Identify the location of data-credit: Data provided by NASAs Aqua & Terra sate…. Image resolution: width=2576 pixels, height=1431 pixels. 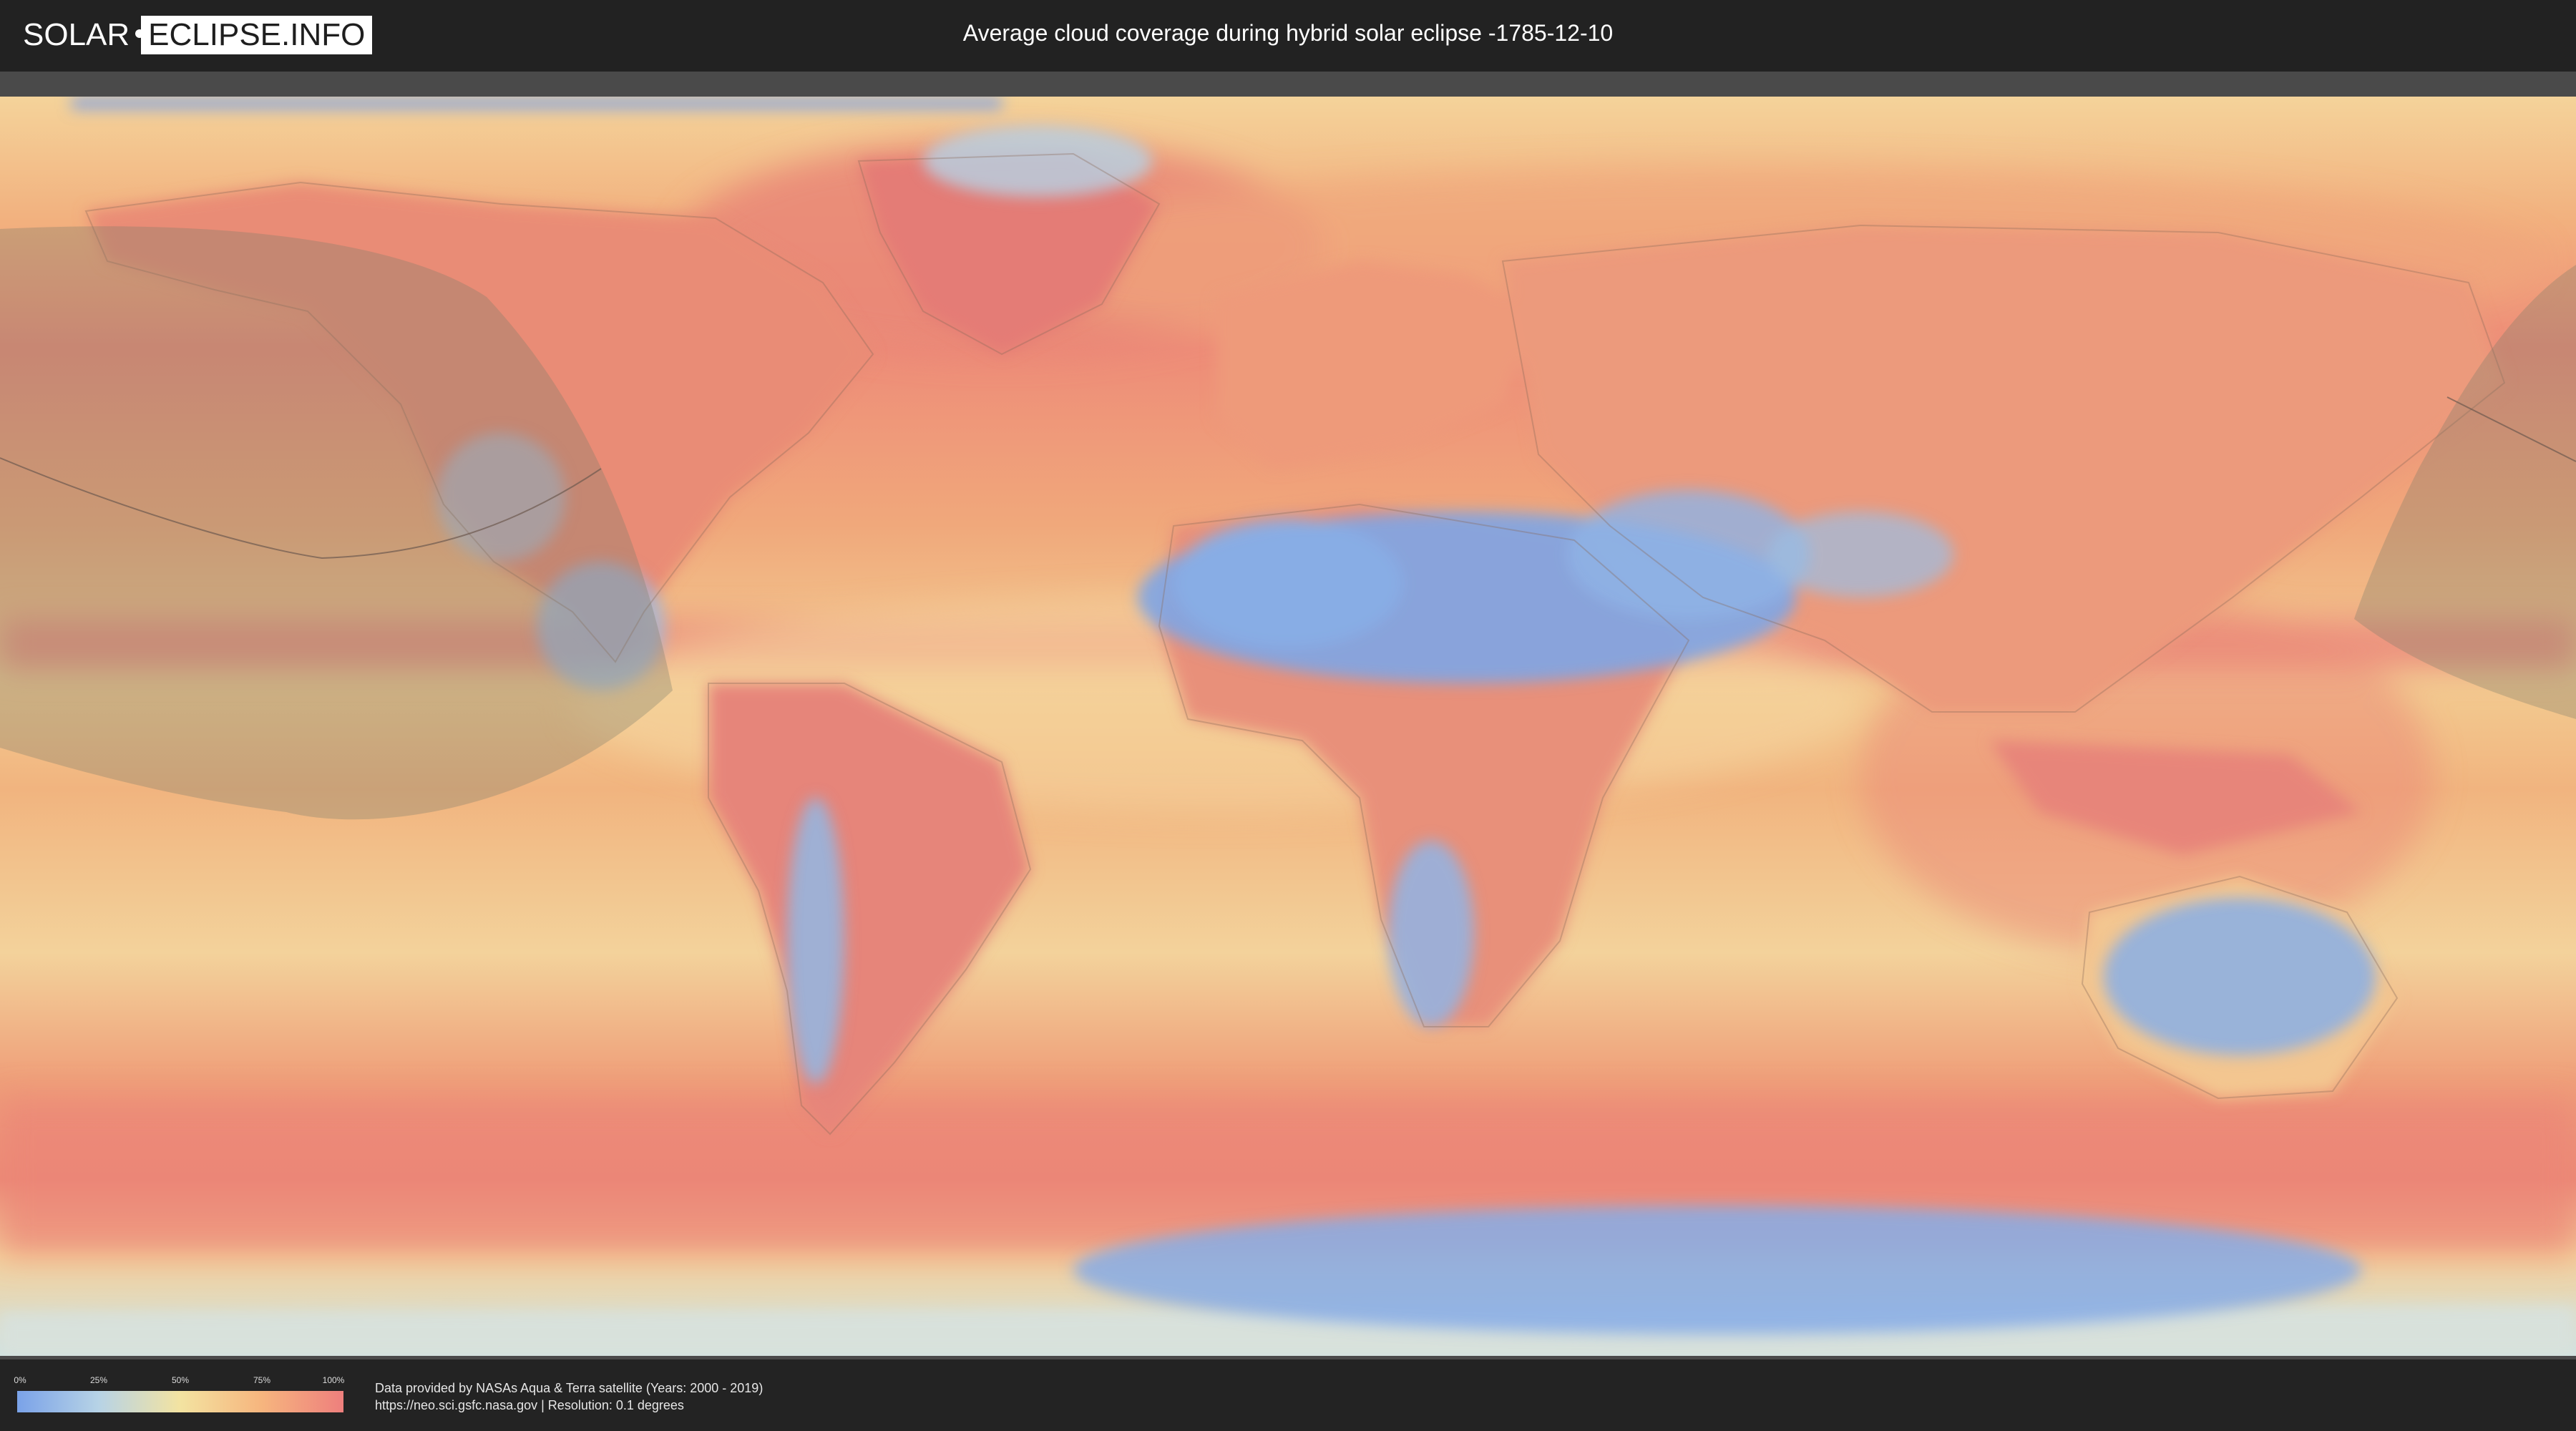
(569, 1396).